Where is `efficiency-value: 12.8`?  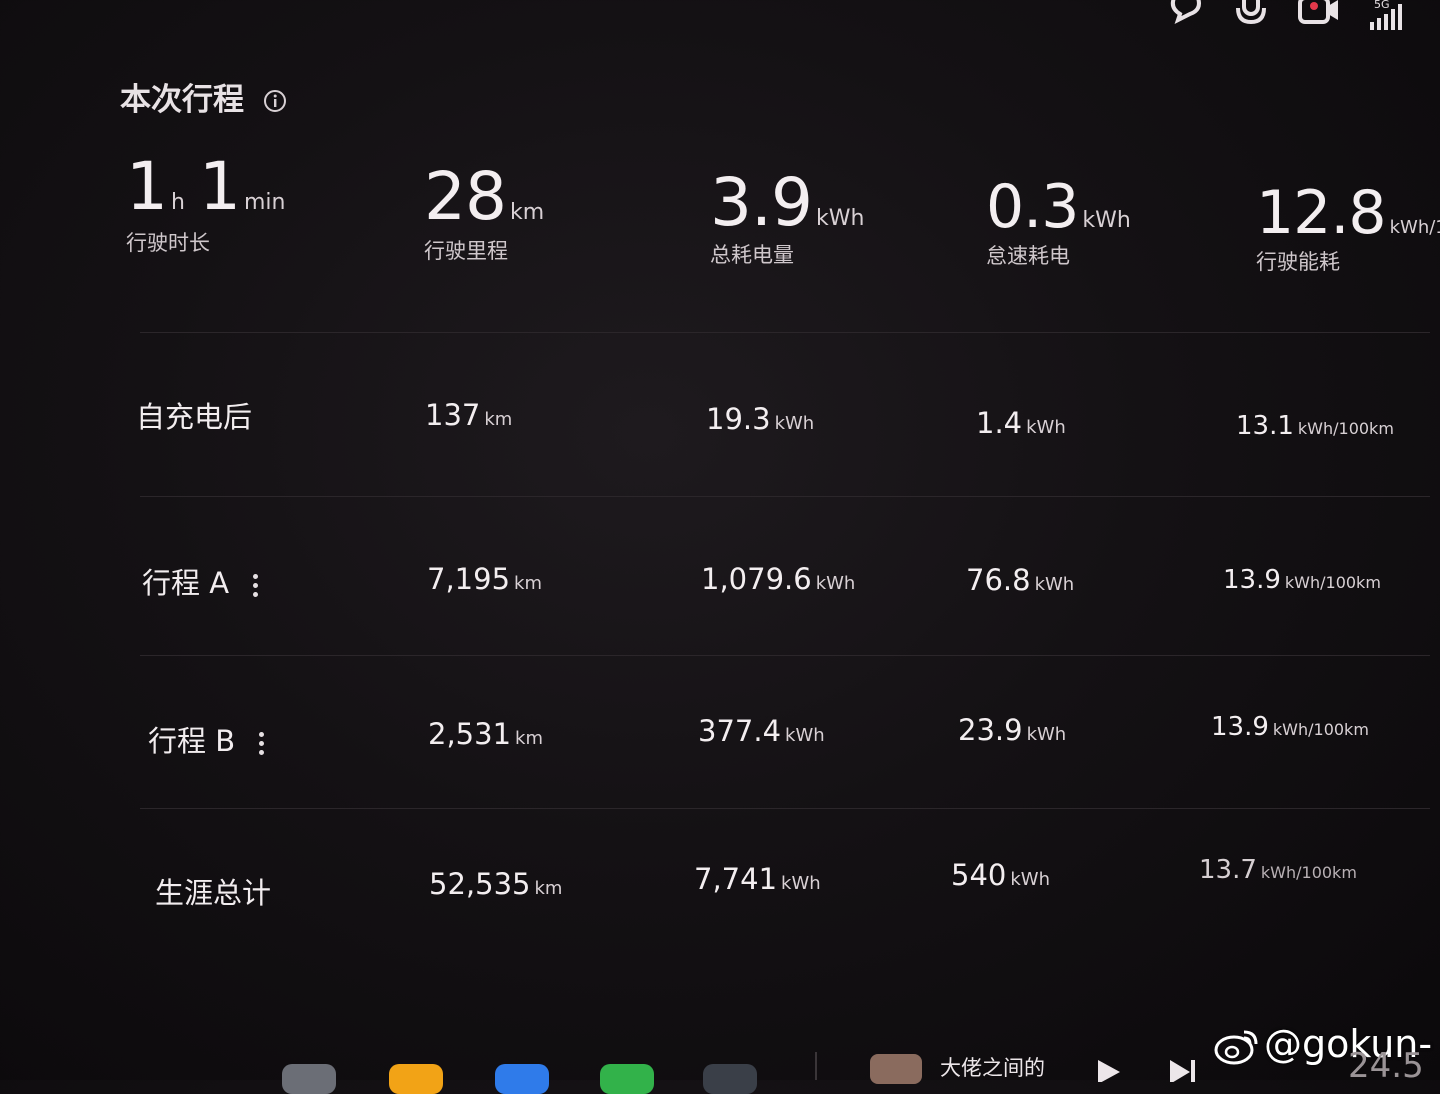 efficiency-value: 12.8 is located at coordinates (1321, 213).